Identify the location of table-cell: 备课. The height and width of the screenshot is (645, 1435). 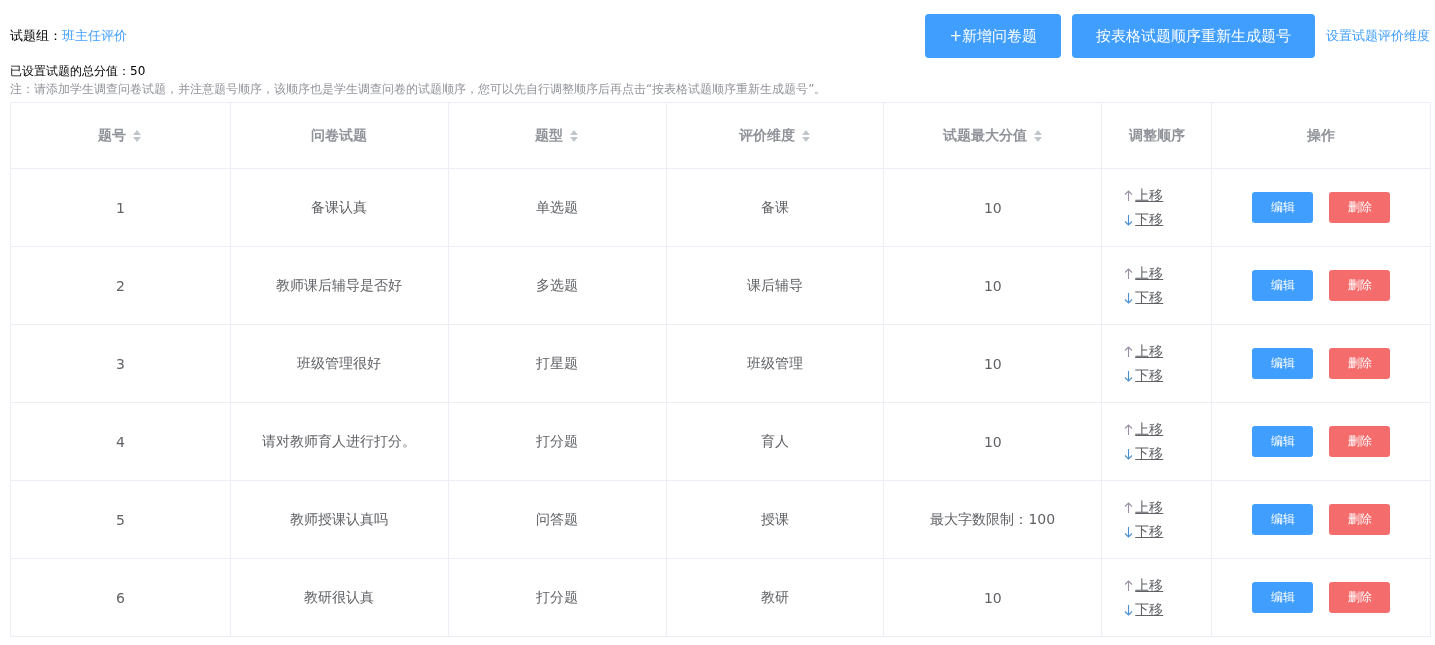
(774, 207).